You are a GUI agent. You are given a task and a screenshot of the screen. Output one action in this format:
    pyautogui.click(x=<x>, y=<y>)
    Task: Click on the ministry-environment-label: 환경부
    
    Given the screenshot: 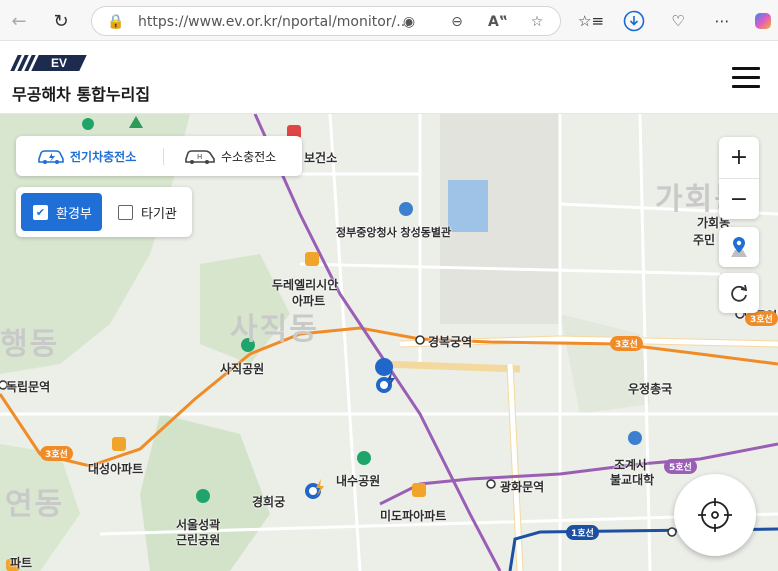 What is the action you would take?
    pyautogui.click(x=74, y=214)
    